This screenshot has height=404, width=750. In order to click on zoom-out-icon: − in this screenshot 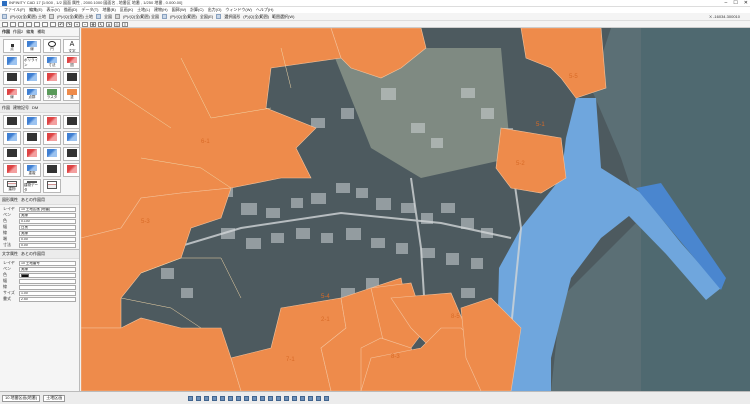, I will do `click(85, 24)`.